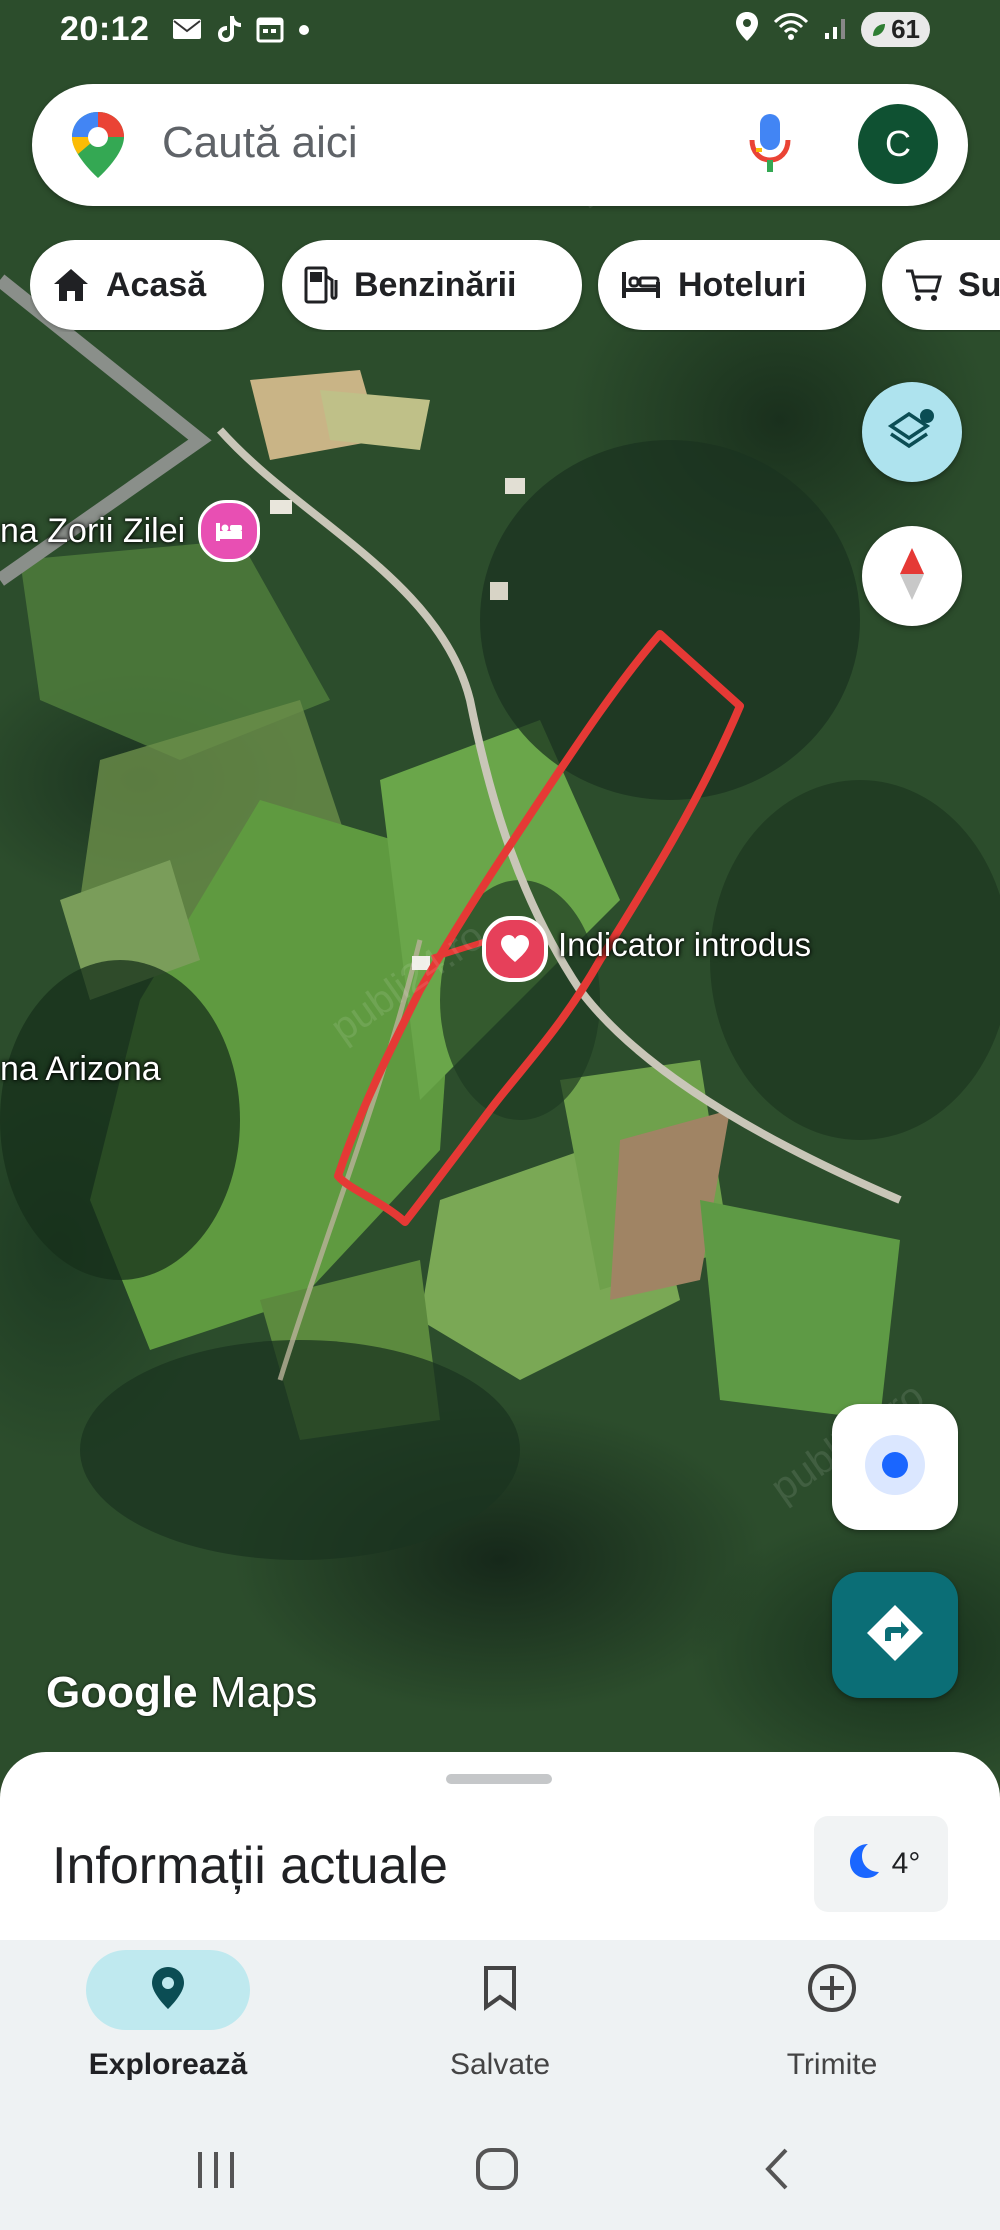  I want to click on nav-active-indicator, so click(168, 1990).